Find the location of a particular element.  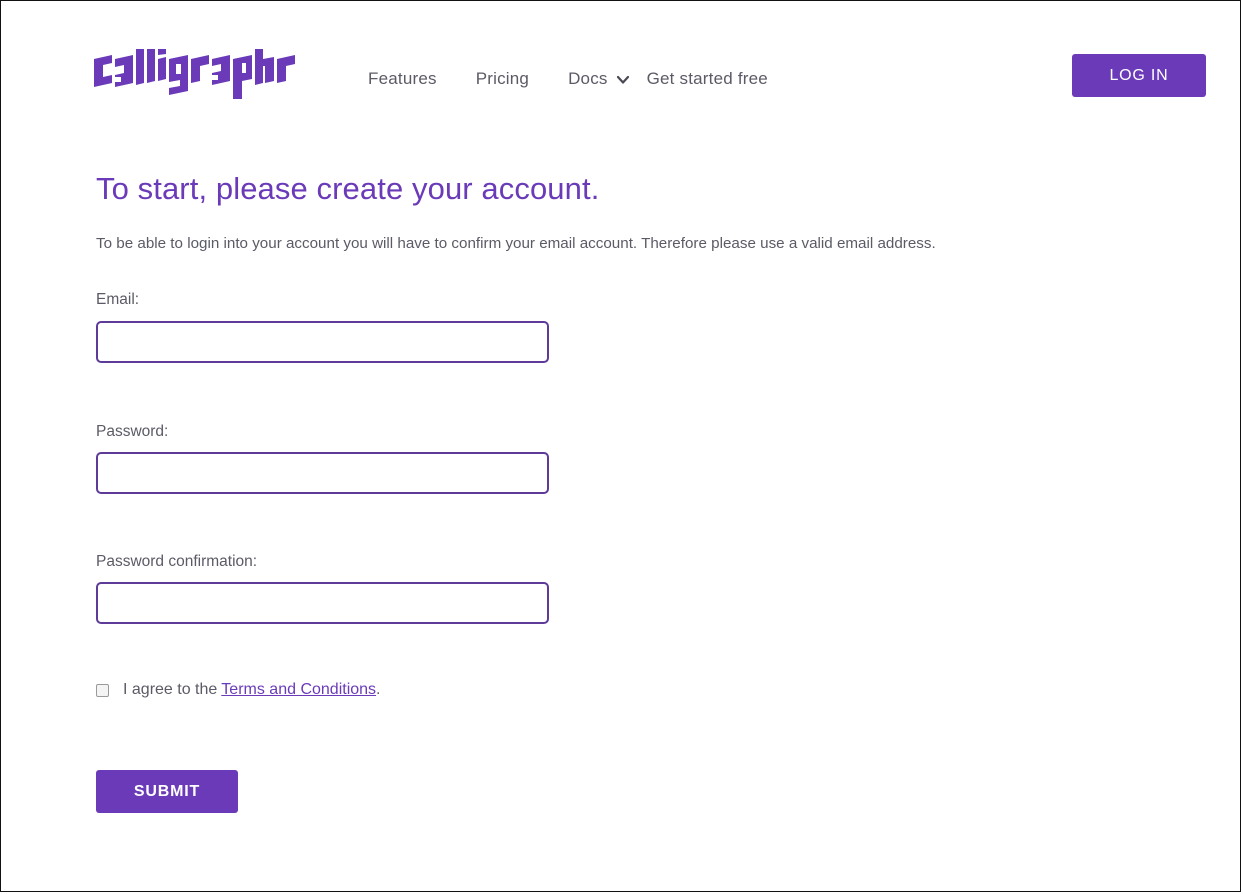

email-label: Email: is located at coordinates (118, 299).